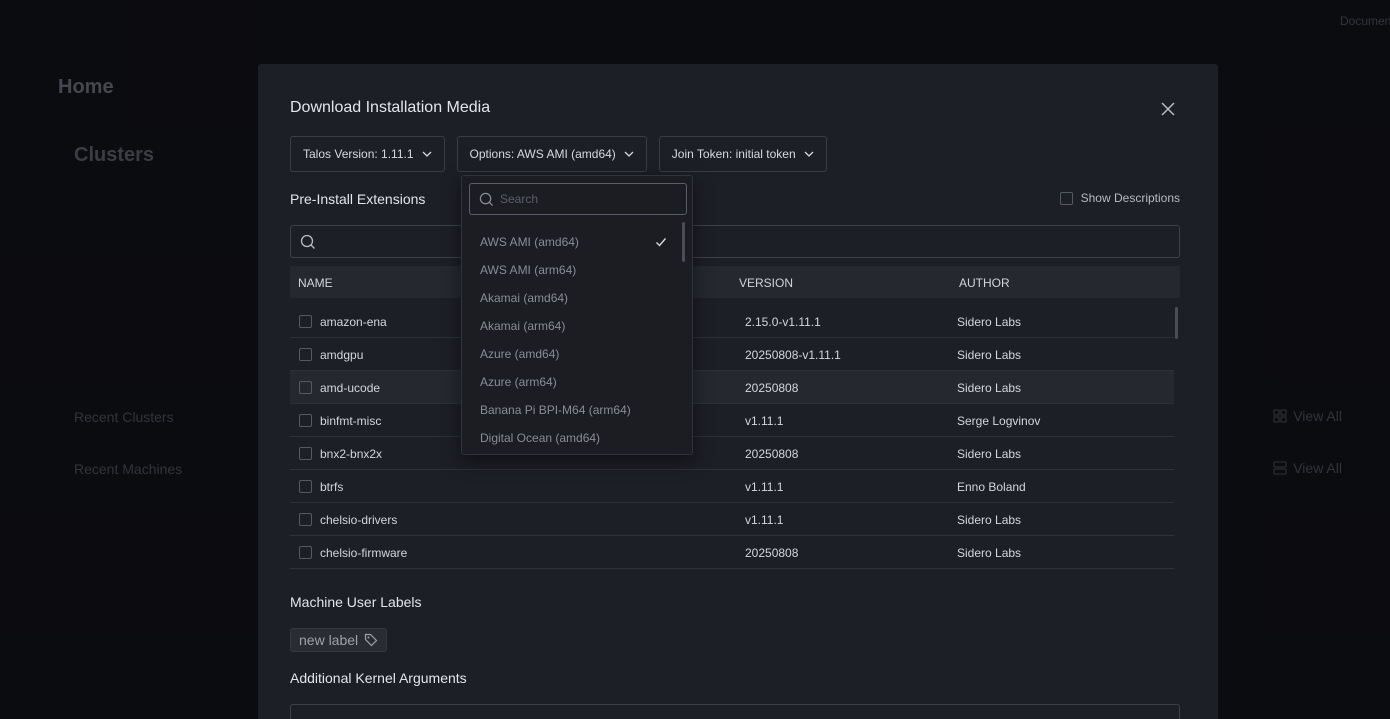  Describe the element at coordinates (590, 199) in the screenshot. I see `options-search-input` at that location.